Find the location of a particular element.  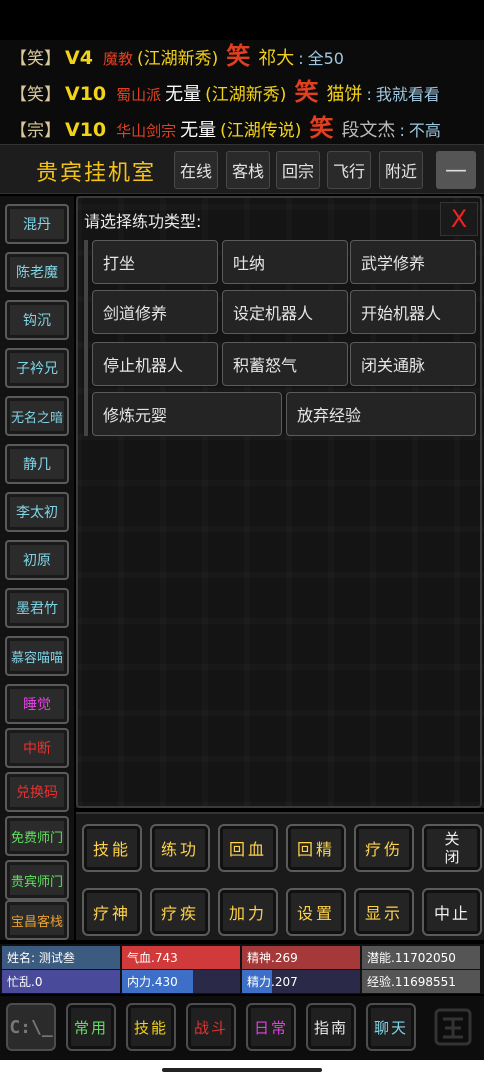

chat-text: 全50 is located at coordinates (325, 58).